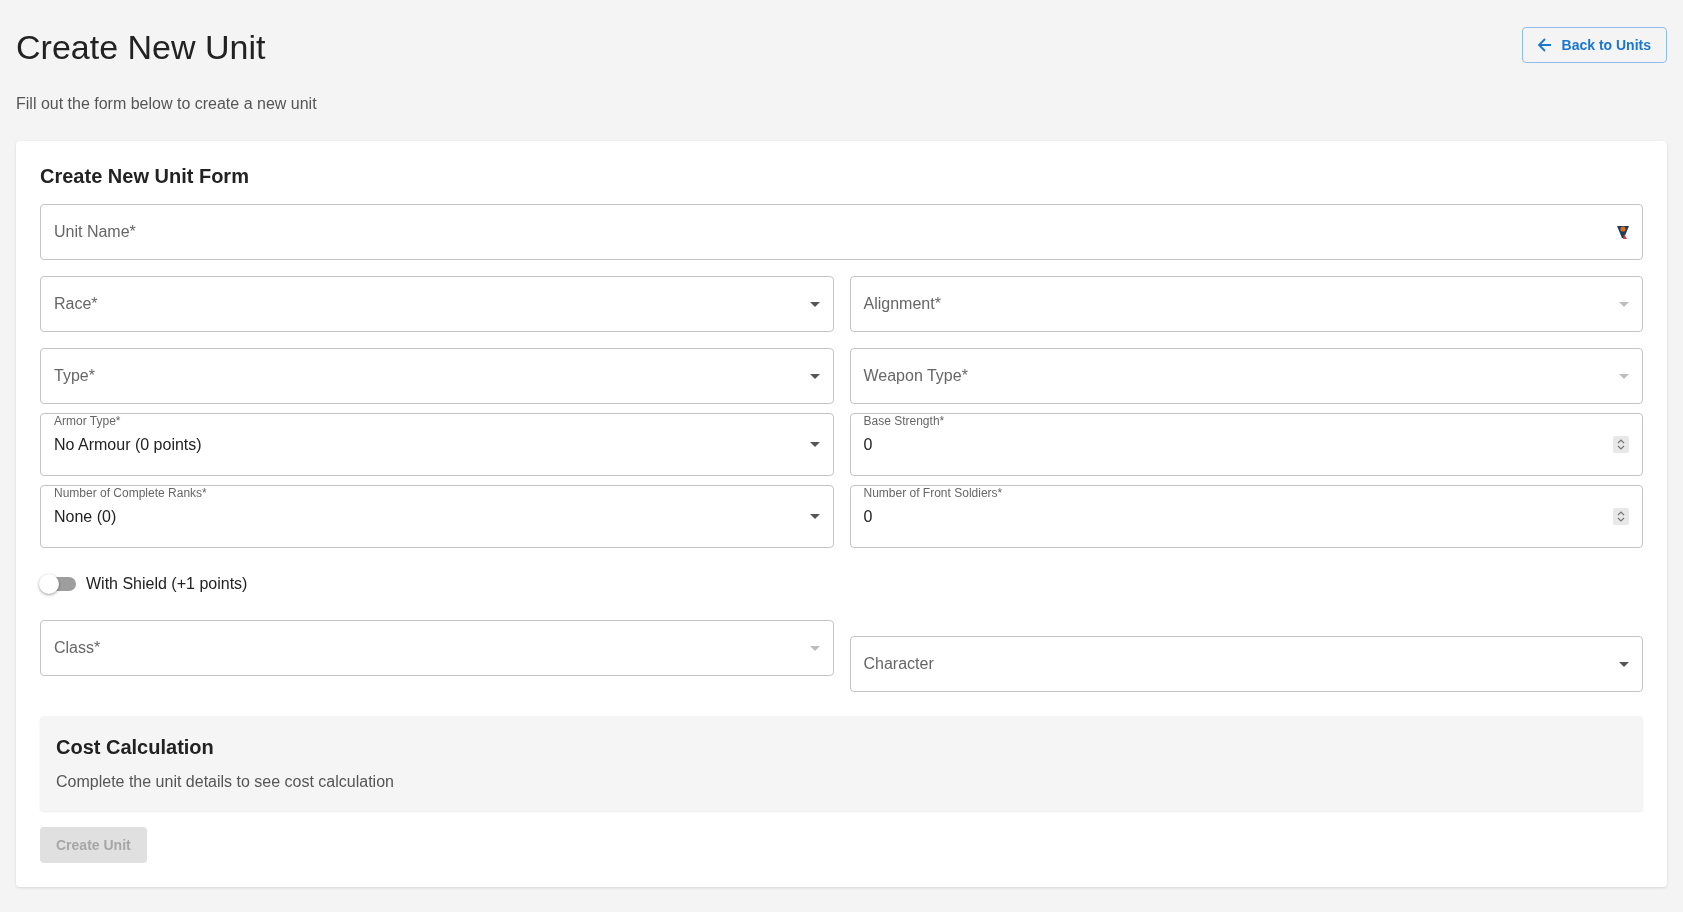 This screenshot has height=912, width=1683. What do you see at coordinates (86, 516) in the screenshot?
I see `field-value: None (0)` at bounding box center [86, 516].